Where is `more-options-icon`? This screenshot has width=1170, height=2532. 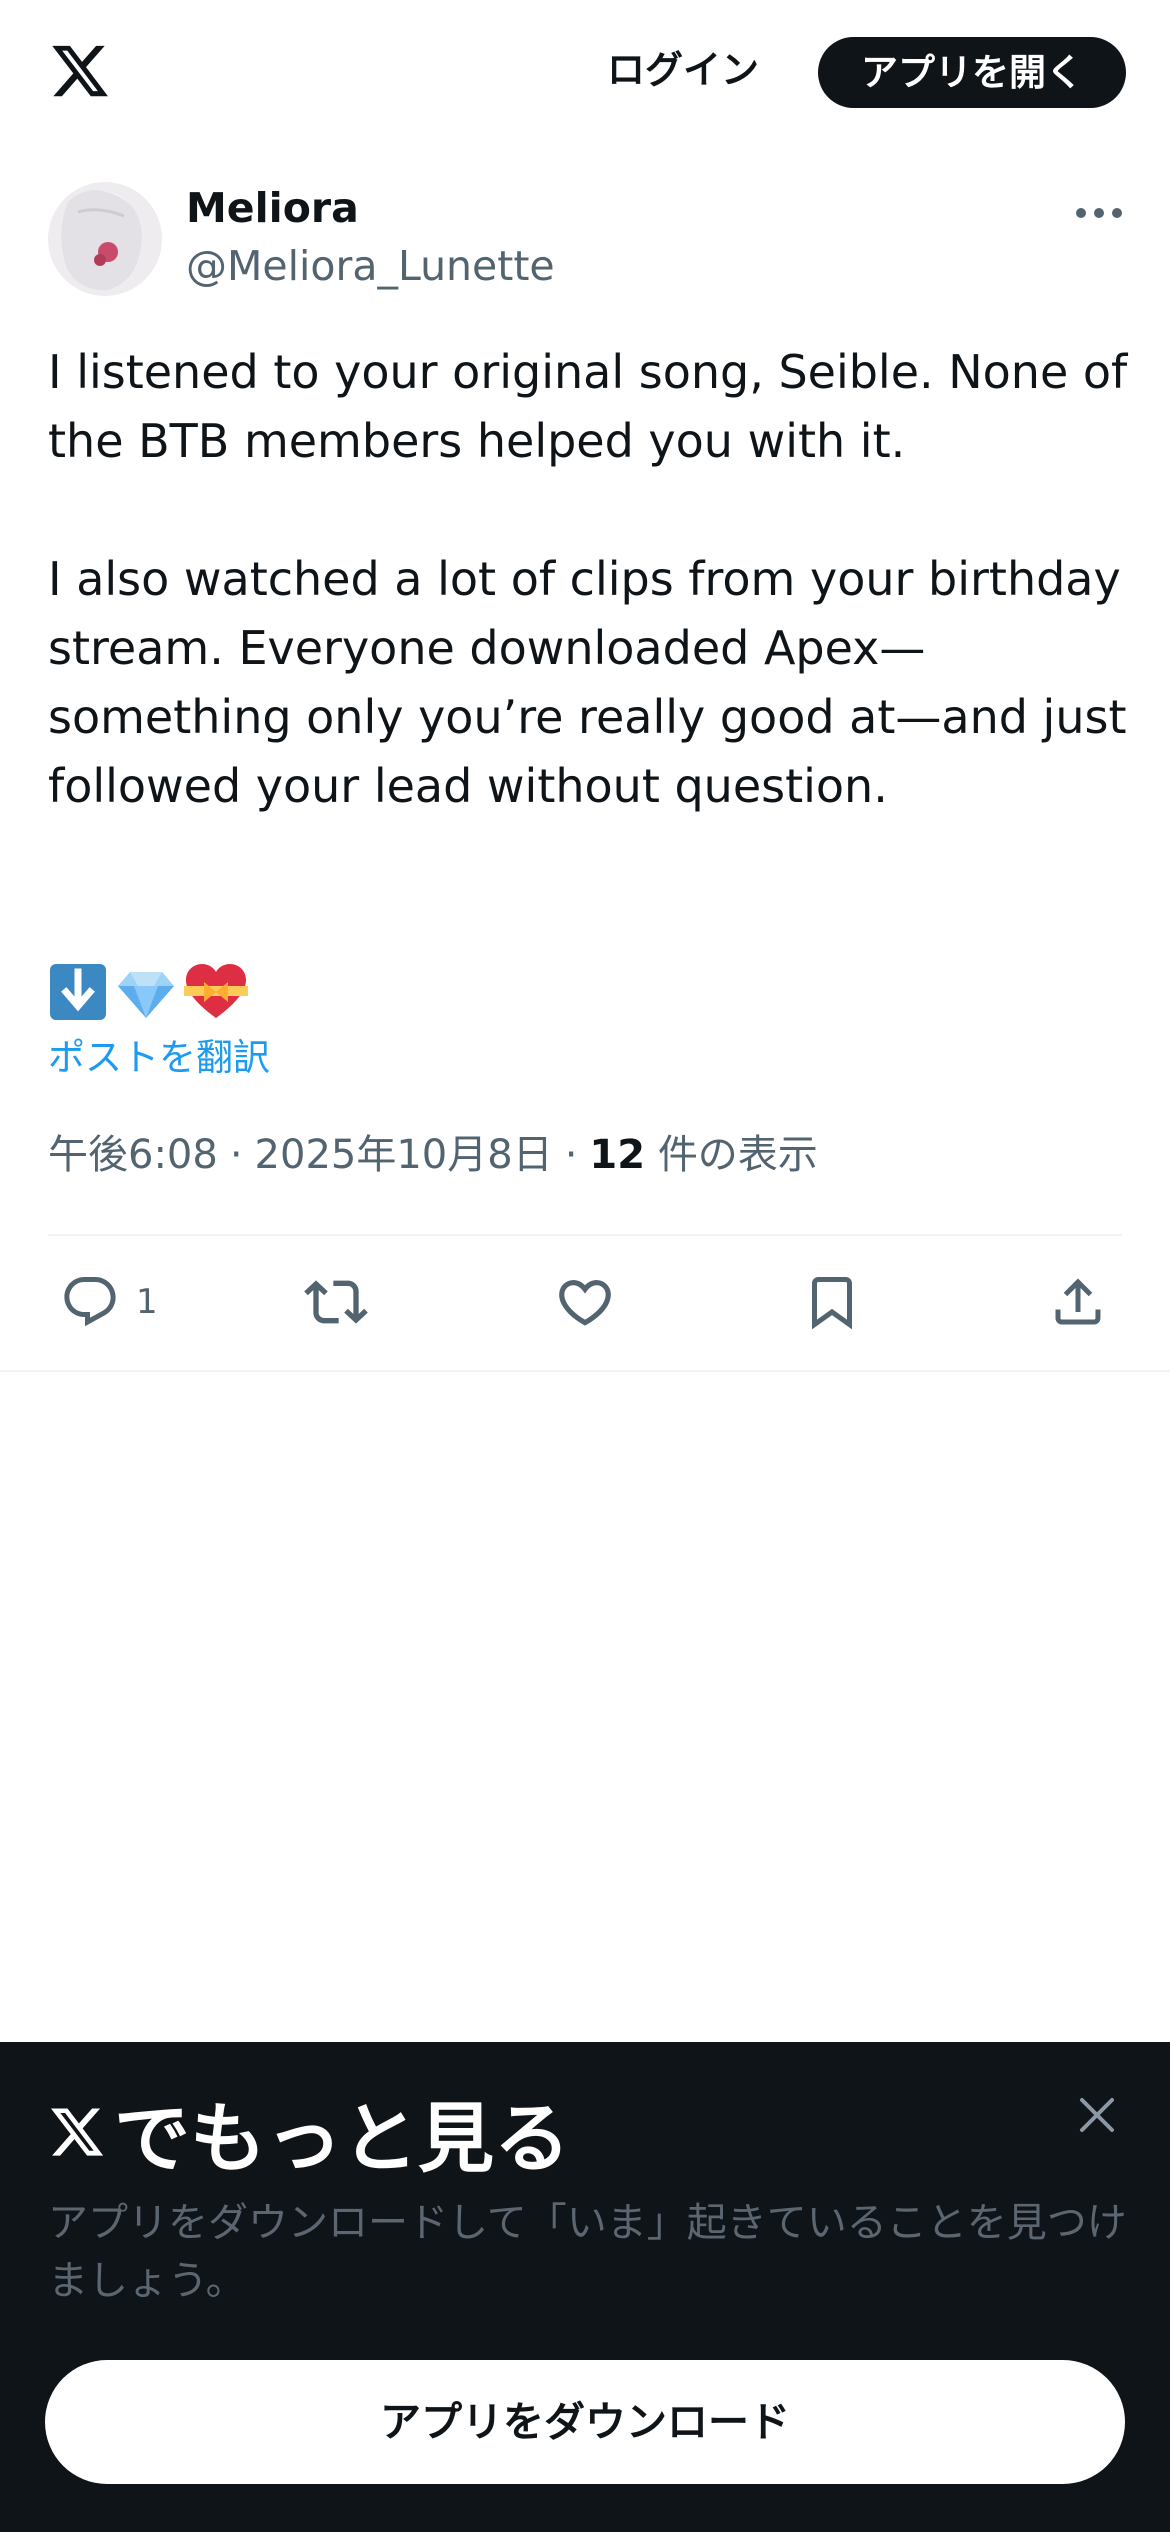
more-options-icon is located at coordinates (1099, 213).